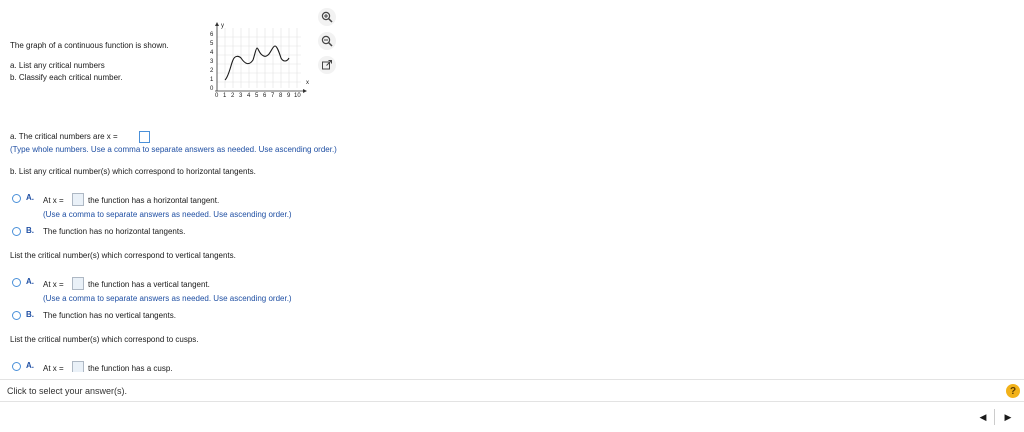  Describe the element at coordinates (130, 368) in the screenshot. I see `cusps-option-a-post: the function has a cusp.` at that location.